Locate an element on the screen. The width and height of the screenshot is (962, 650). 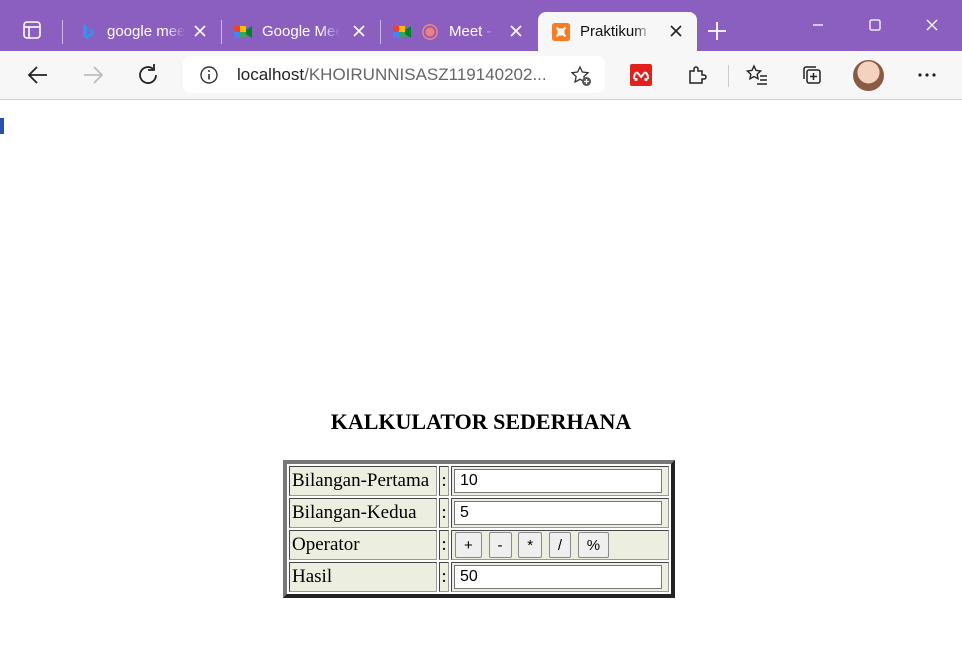
add-favorite-icon is located at coordinates (581, 76).